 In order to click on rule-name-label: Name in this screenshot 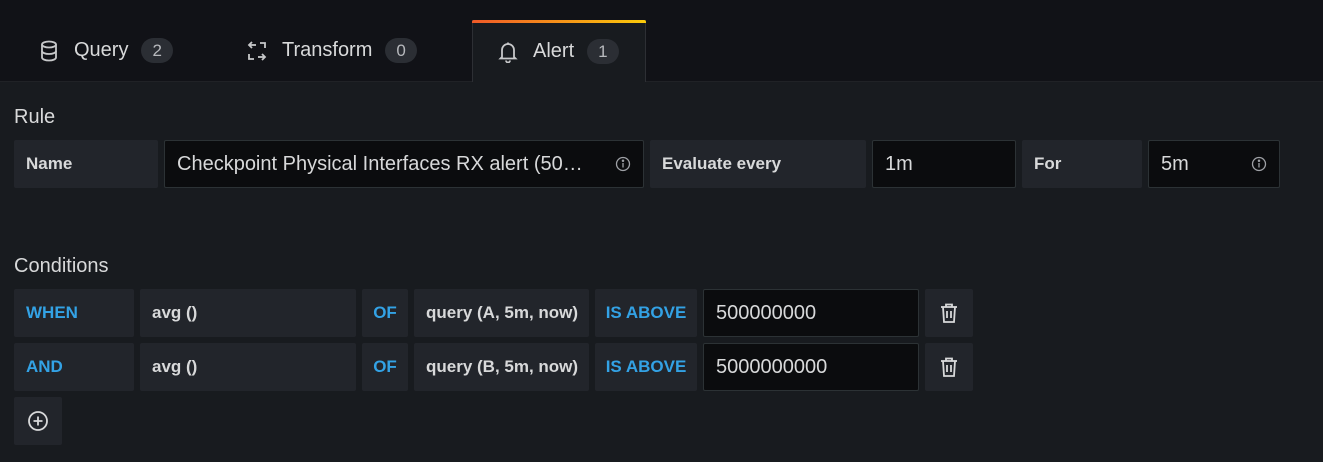, I will do `click(86, 164)`.